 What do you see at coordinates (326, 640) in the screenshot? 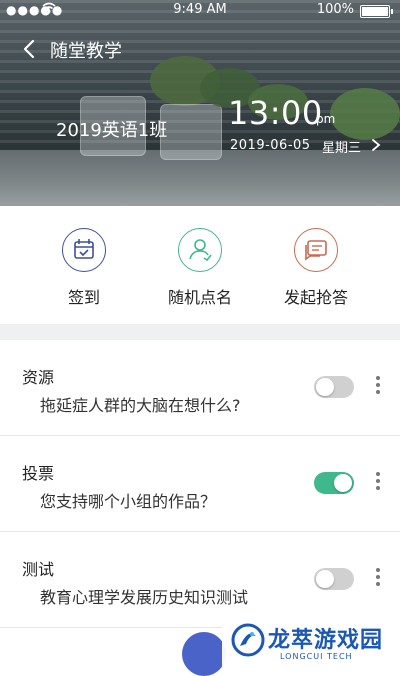
I see `watermark-text: 龙萃游戏园` at bounding box center [326, 640].